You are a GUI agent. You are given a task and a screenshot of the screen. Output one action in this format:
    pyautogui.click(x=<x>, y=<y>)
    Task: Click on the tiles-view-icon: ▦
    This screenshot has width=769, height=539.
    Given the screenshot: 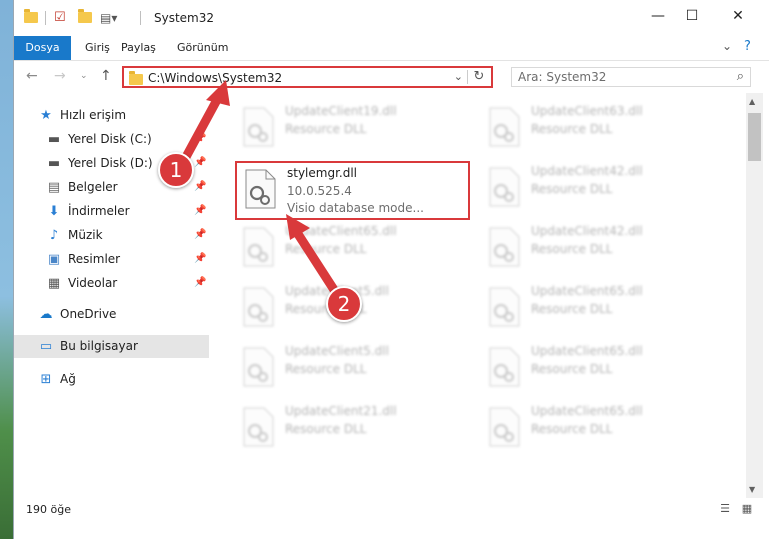 What is the action you would take?
    pyautogui.click(x=747, y=509)
    